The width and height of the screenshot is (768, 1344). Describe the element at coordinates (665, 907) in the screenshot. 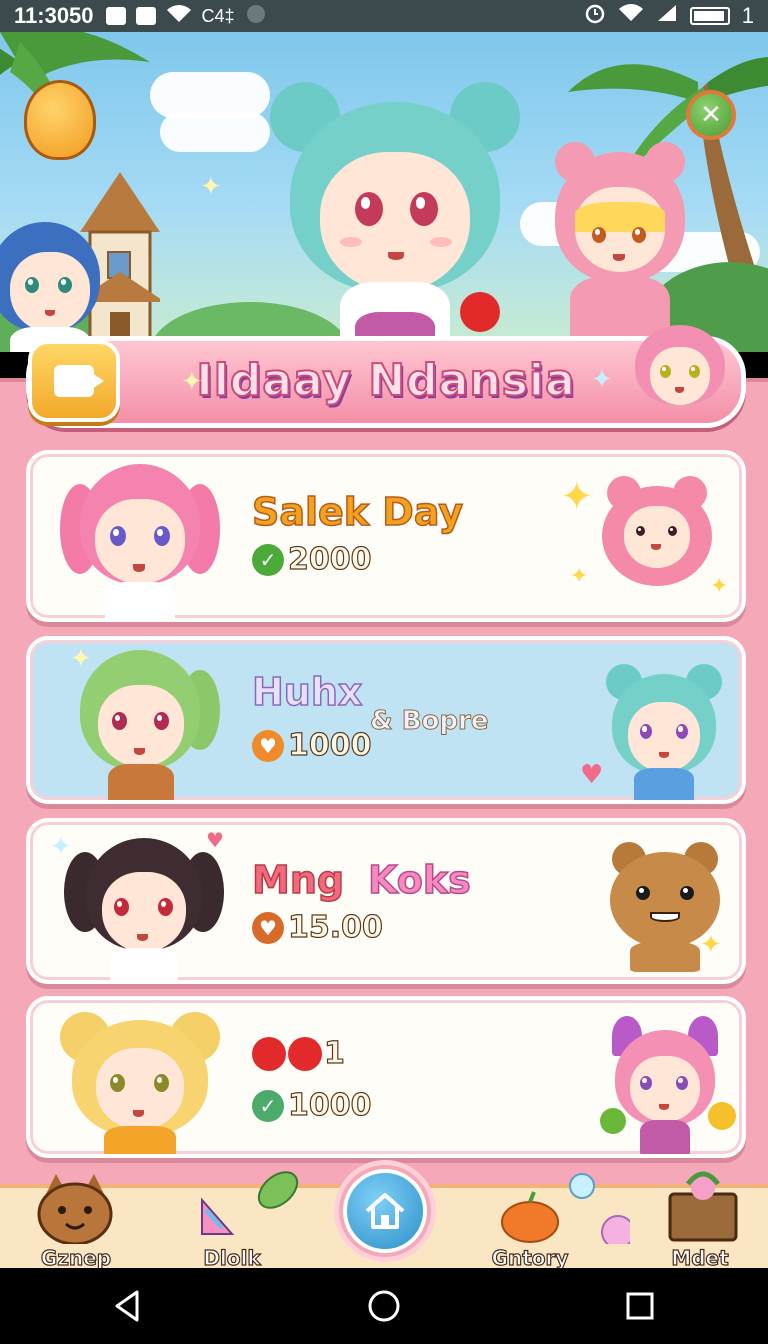

I see `brown-bear-icon` at that location.